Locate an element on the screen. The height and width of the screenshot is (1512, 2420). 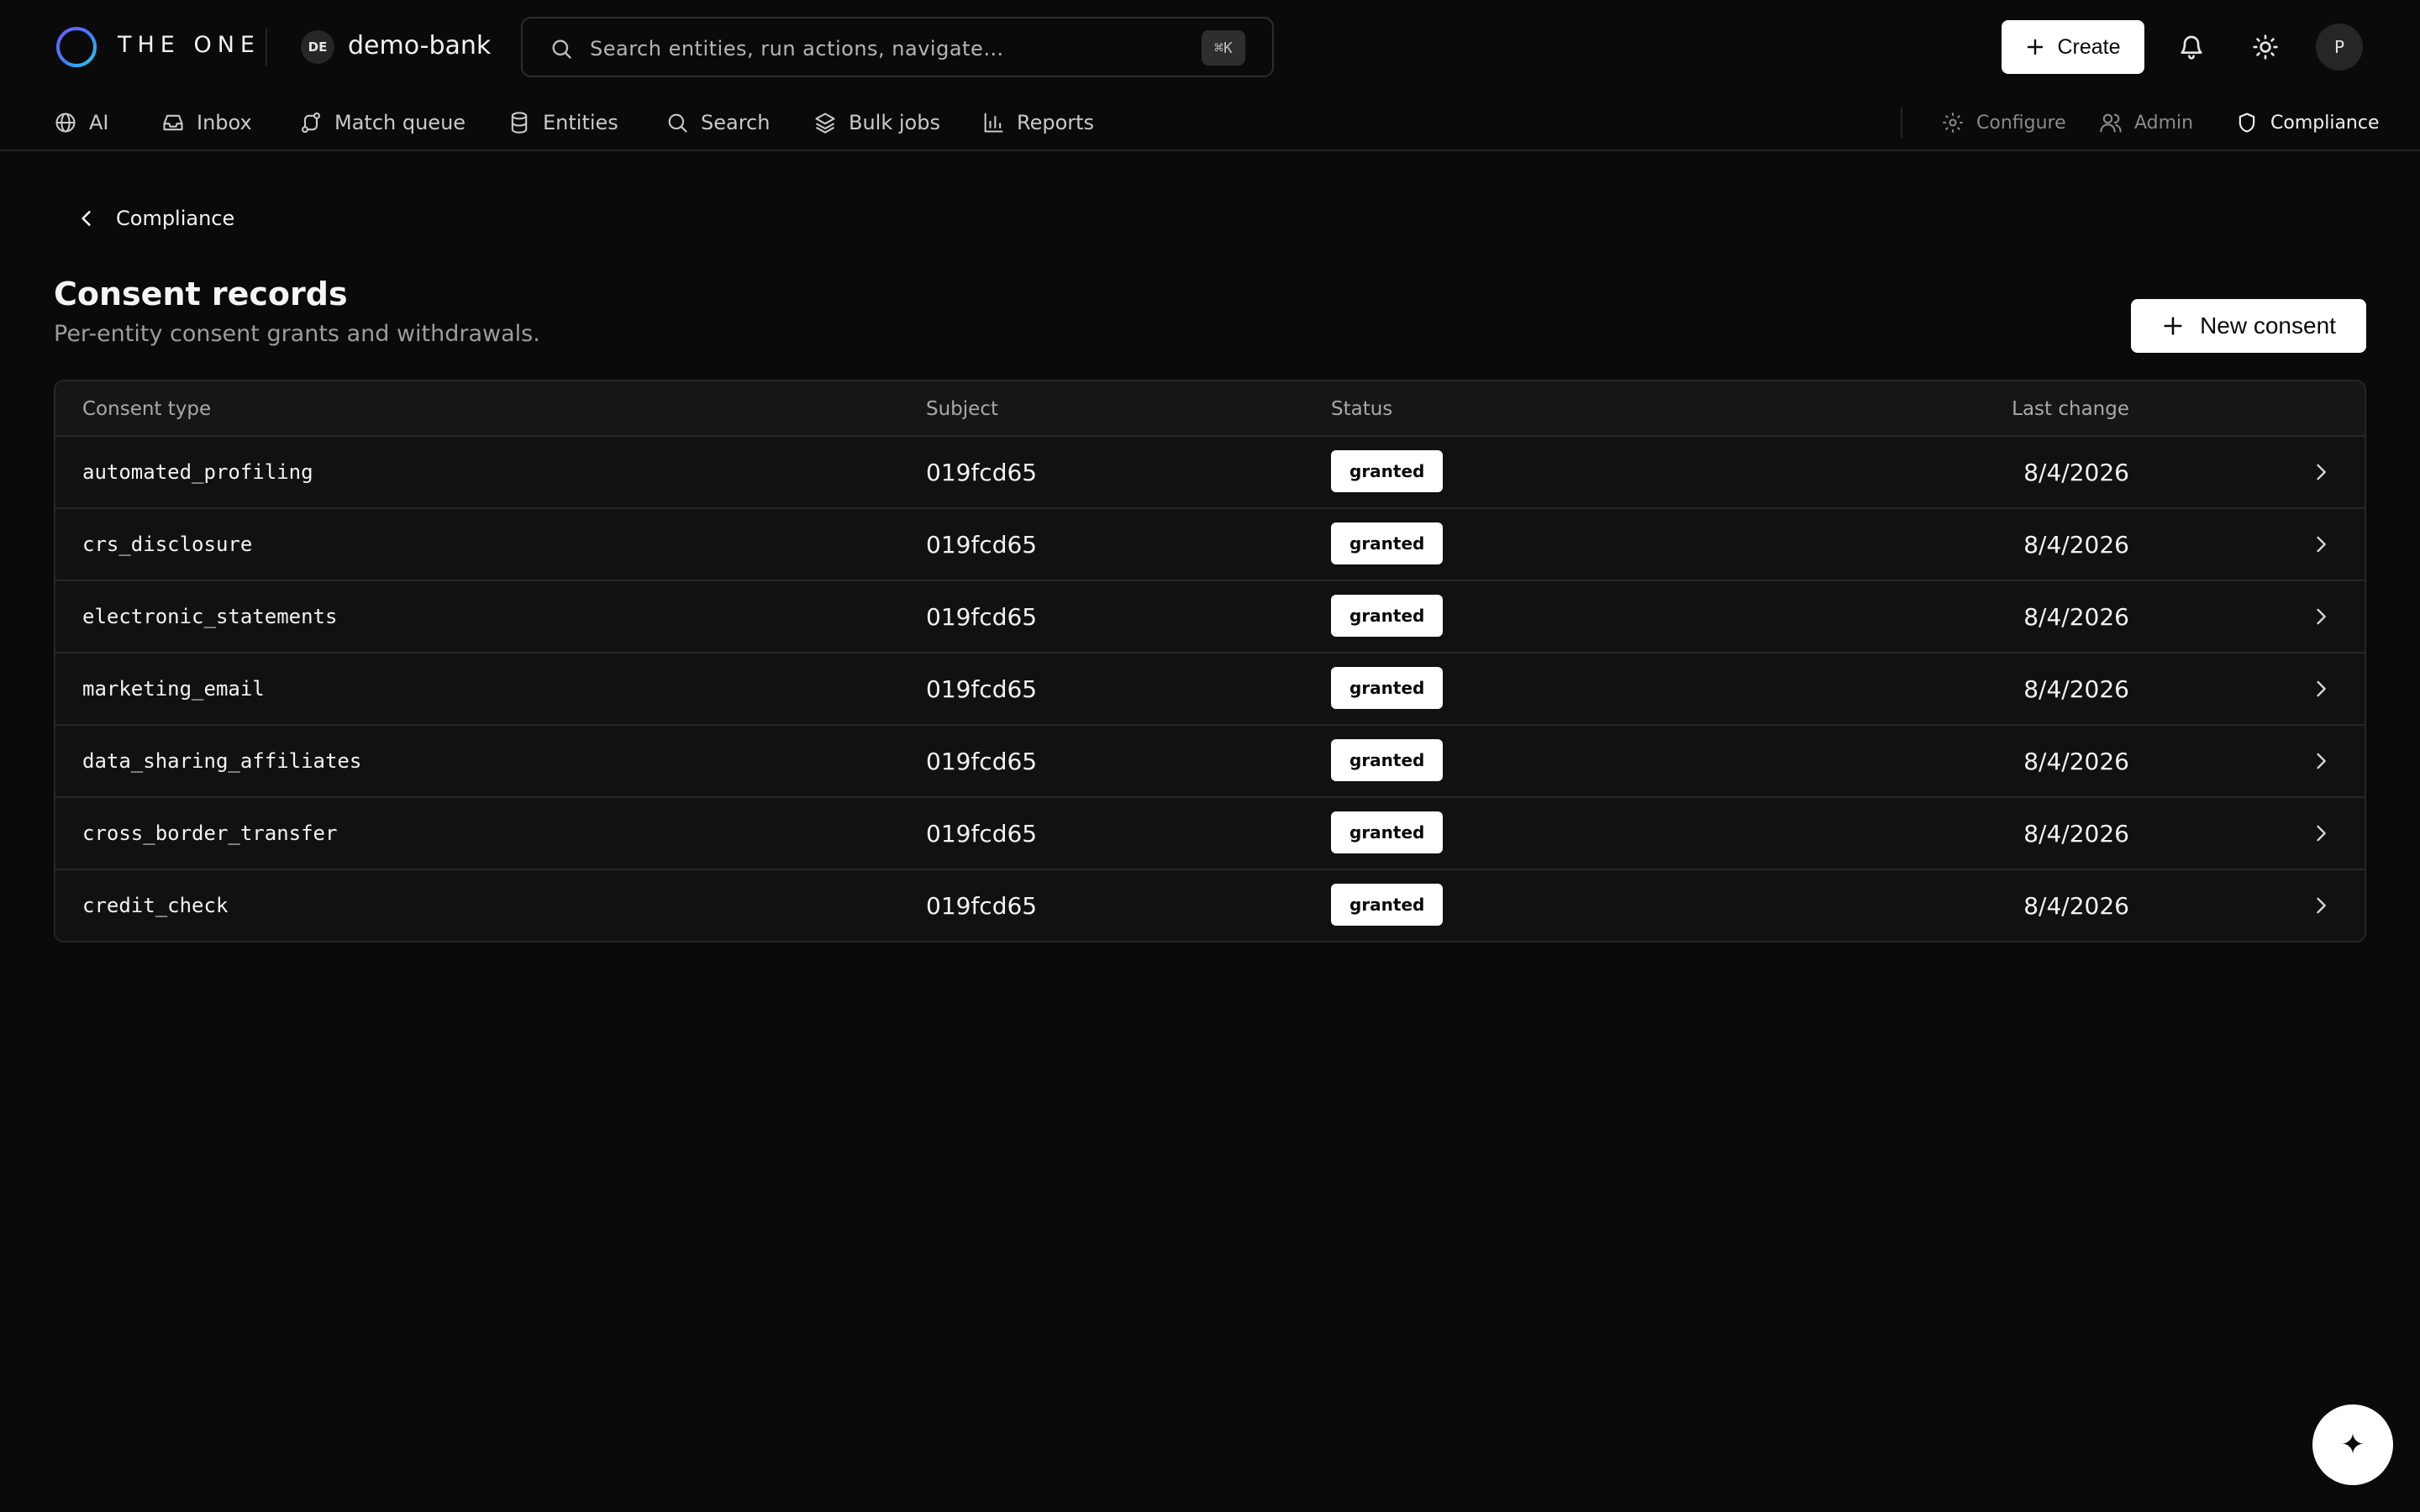
nav-item-search: Search is located at coordinates (718, 122).